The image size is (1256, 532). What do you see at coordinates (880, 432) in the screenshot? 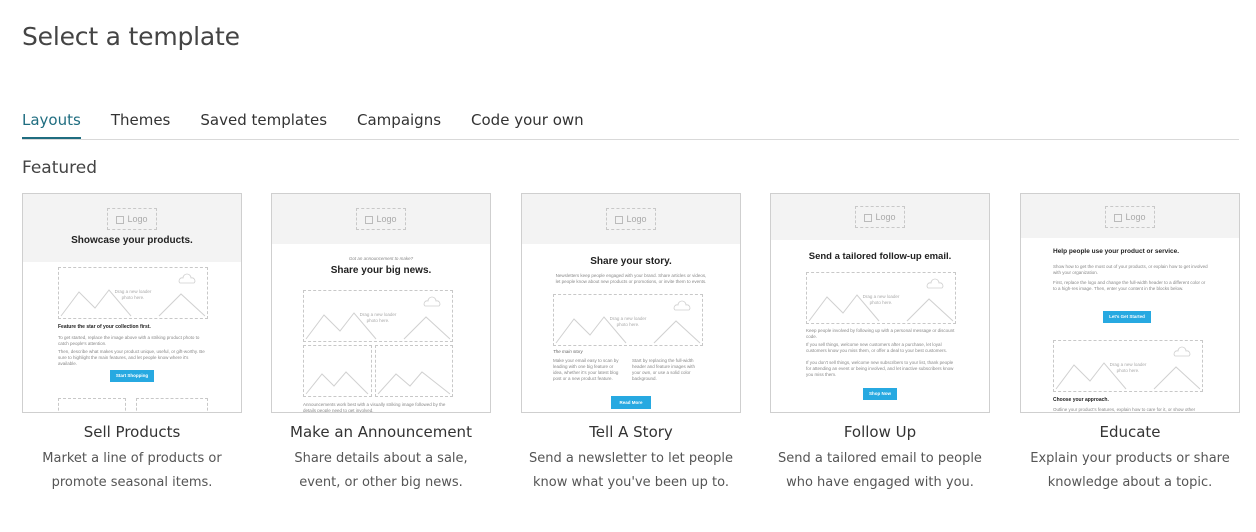
I see `card-title: Follow Up` at bounding box center [880, 432].